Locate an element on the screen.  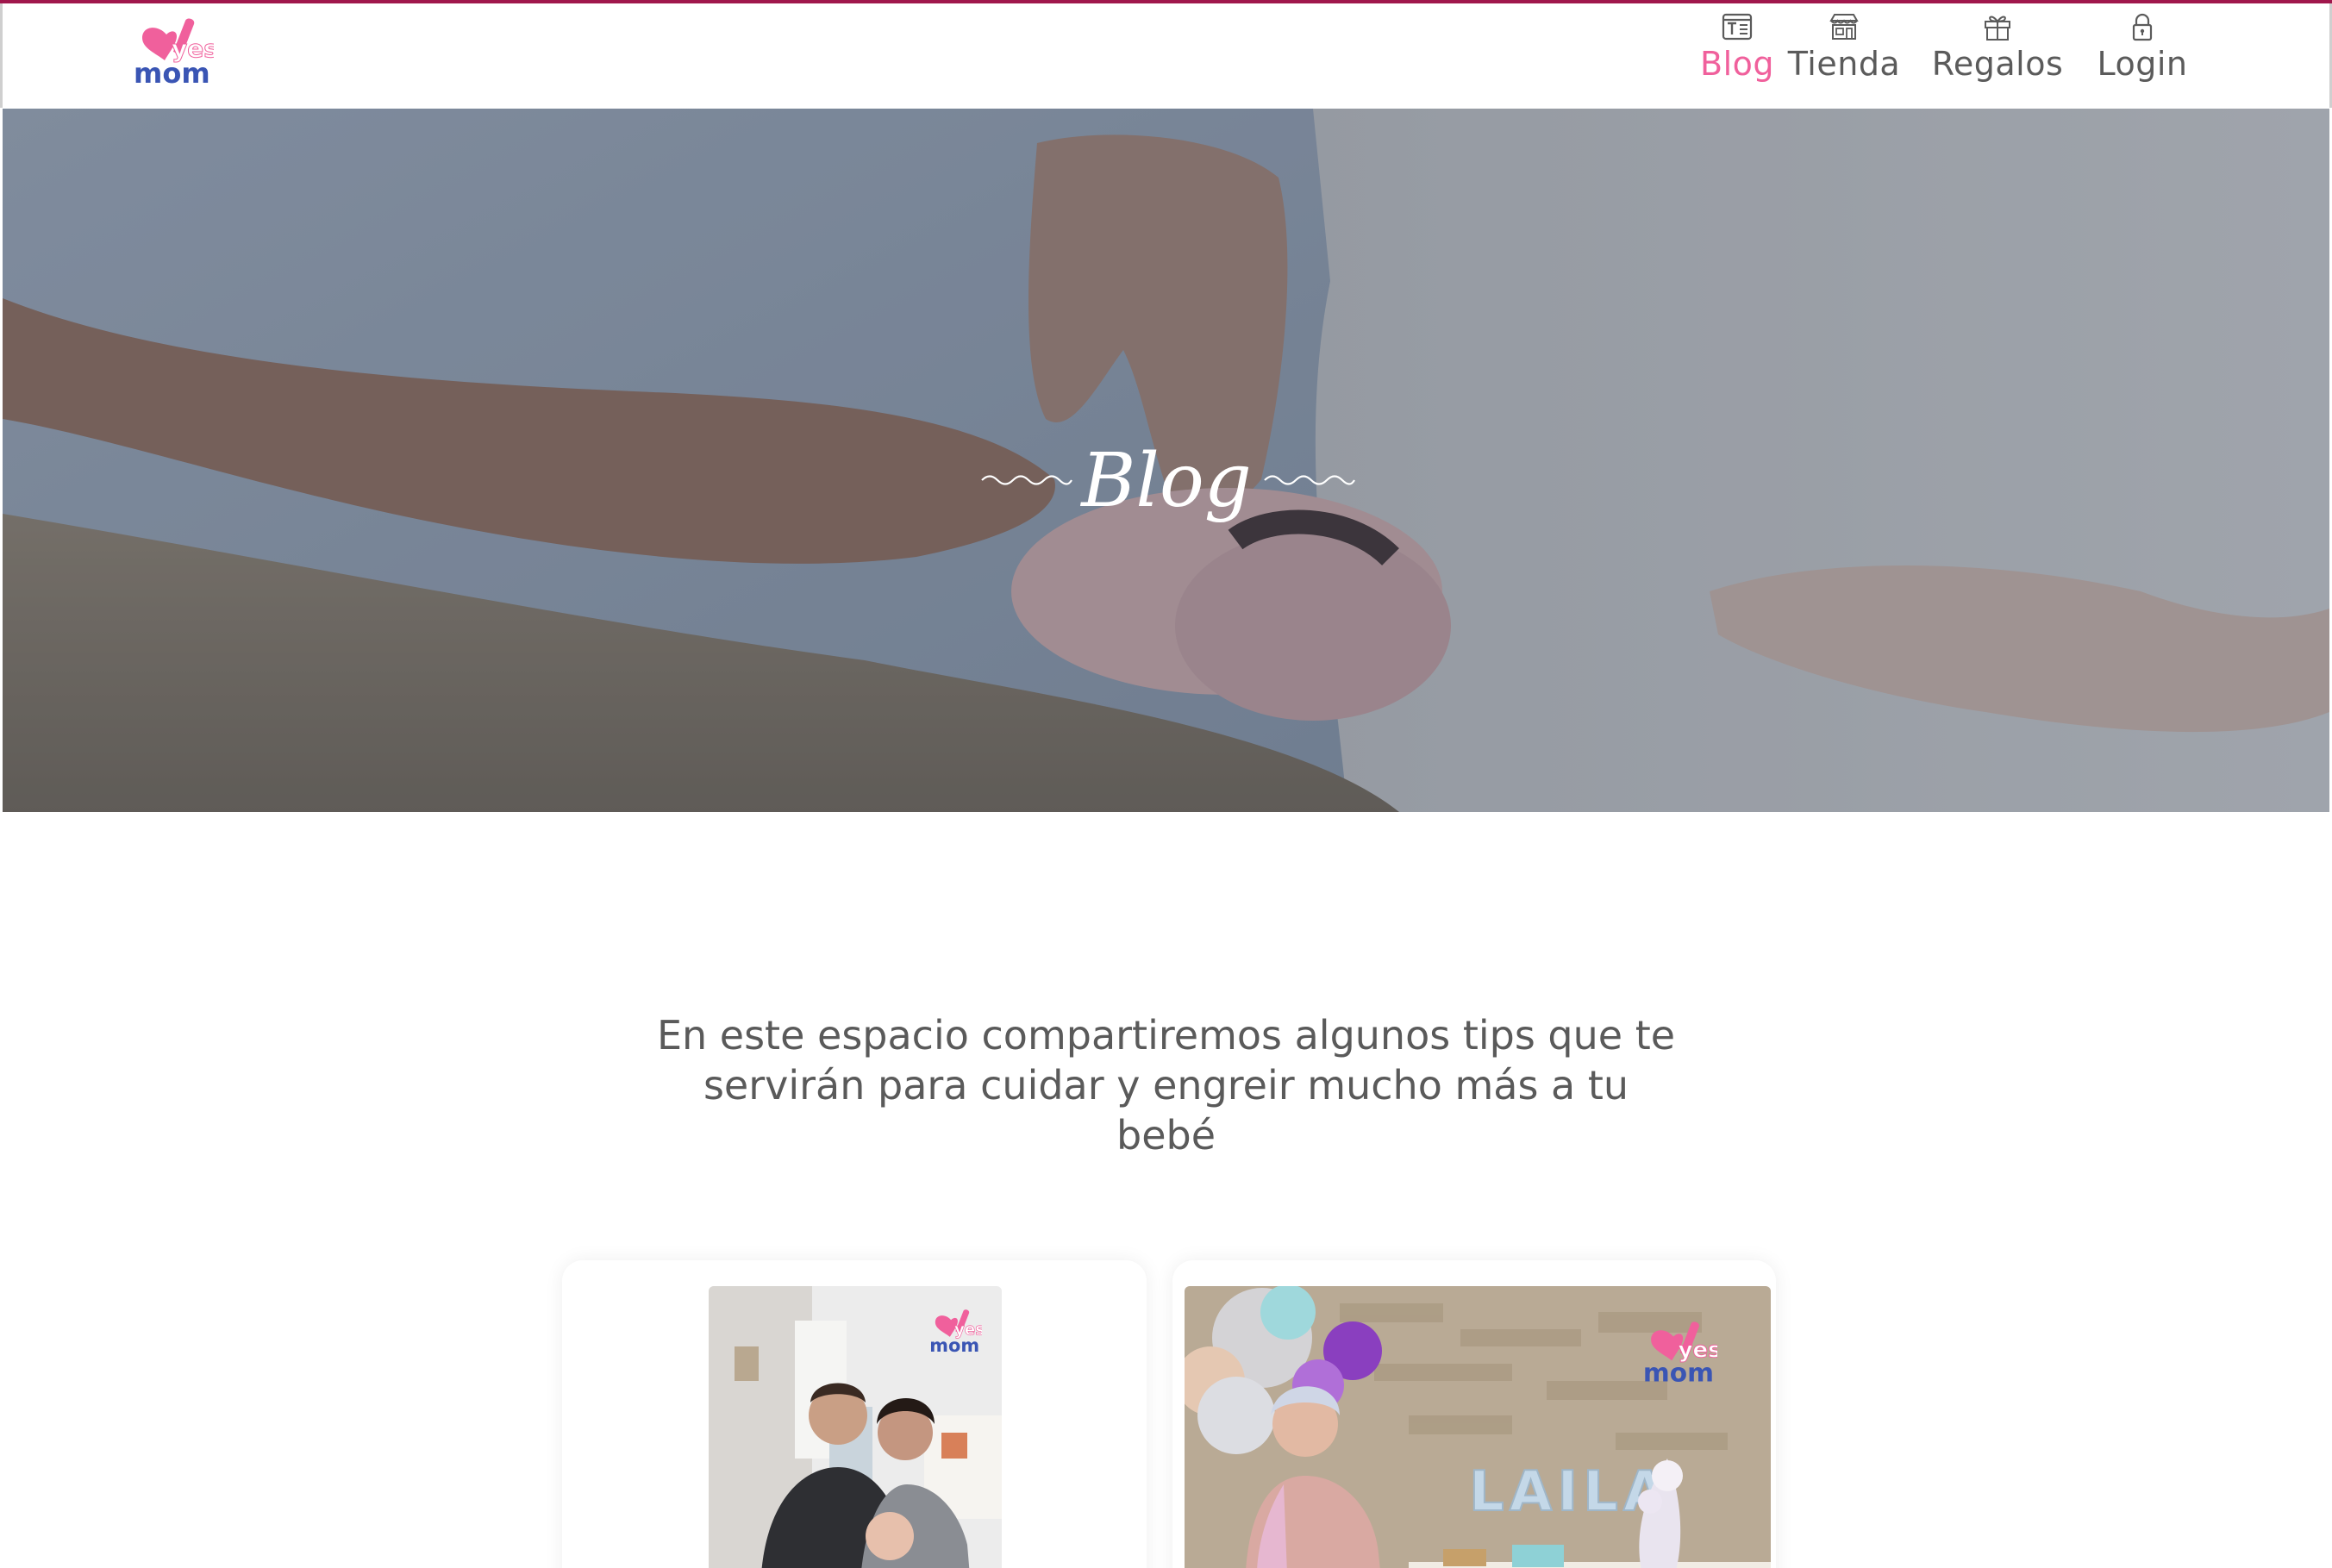
yesmom-logo: yes mom is located at coordinates (173, 52).